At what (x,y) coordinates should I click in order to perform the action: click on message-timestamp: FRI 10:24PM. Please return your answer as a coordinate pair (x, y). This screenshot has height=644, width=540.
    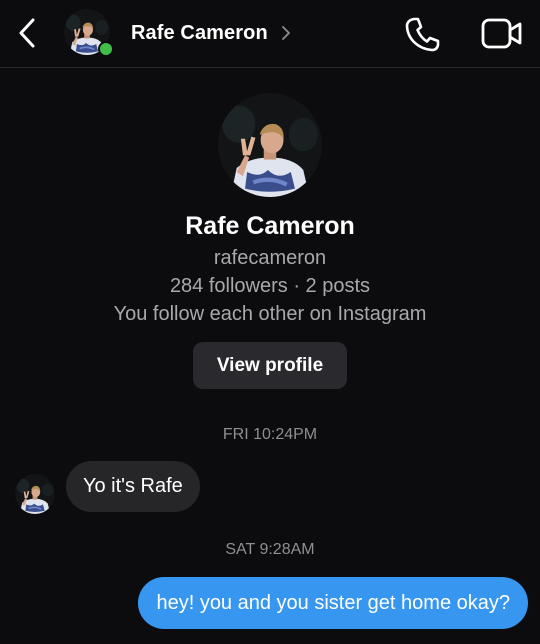
    Looking at the image, I should click on (270, 434).